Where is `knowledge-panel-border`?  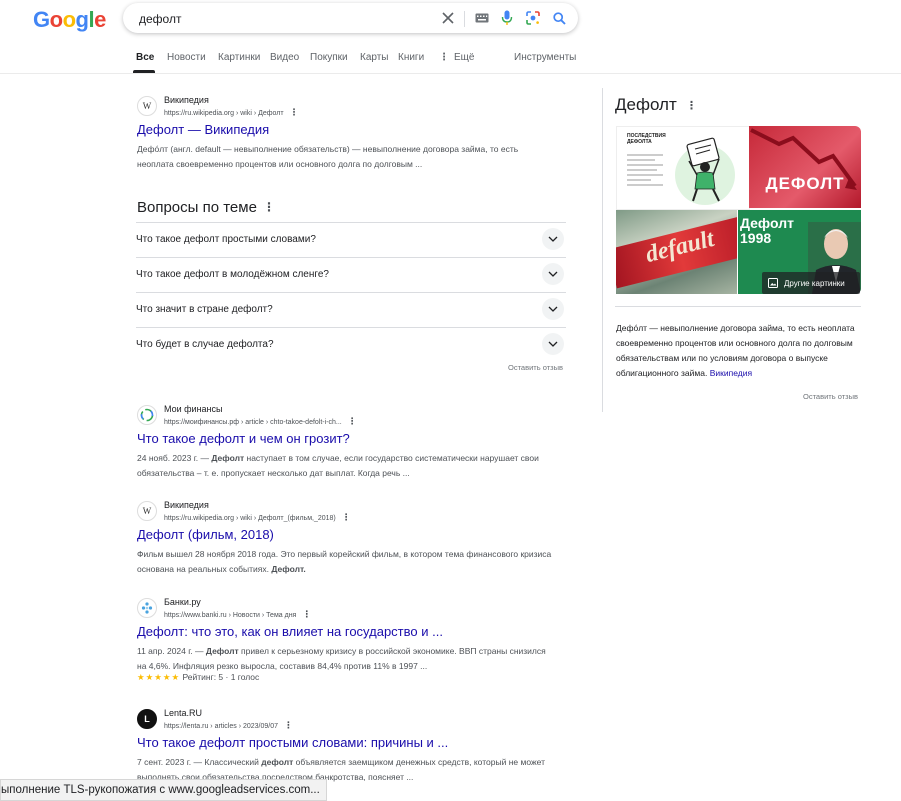 knowledge-panel-border is located at coordinates (602, 250).